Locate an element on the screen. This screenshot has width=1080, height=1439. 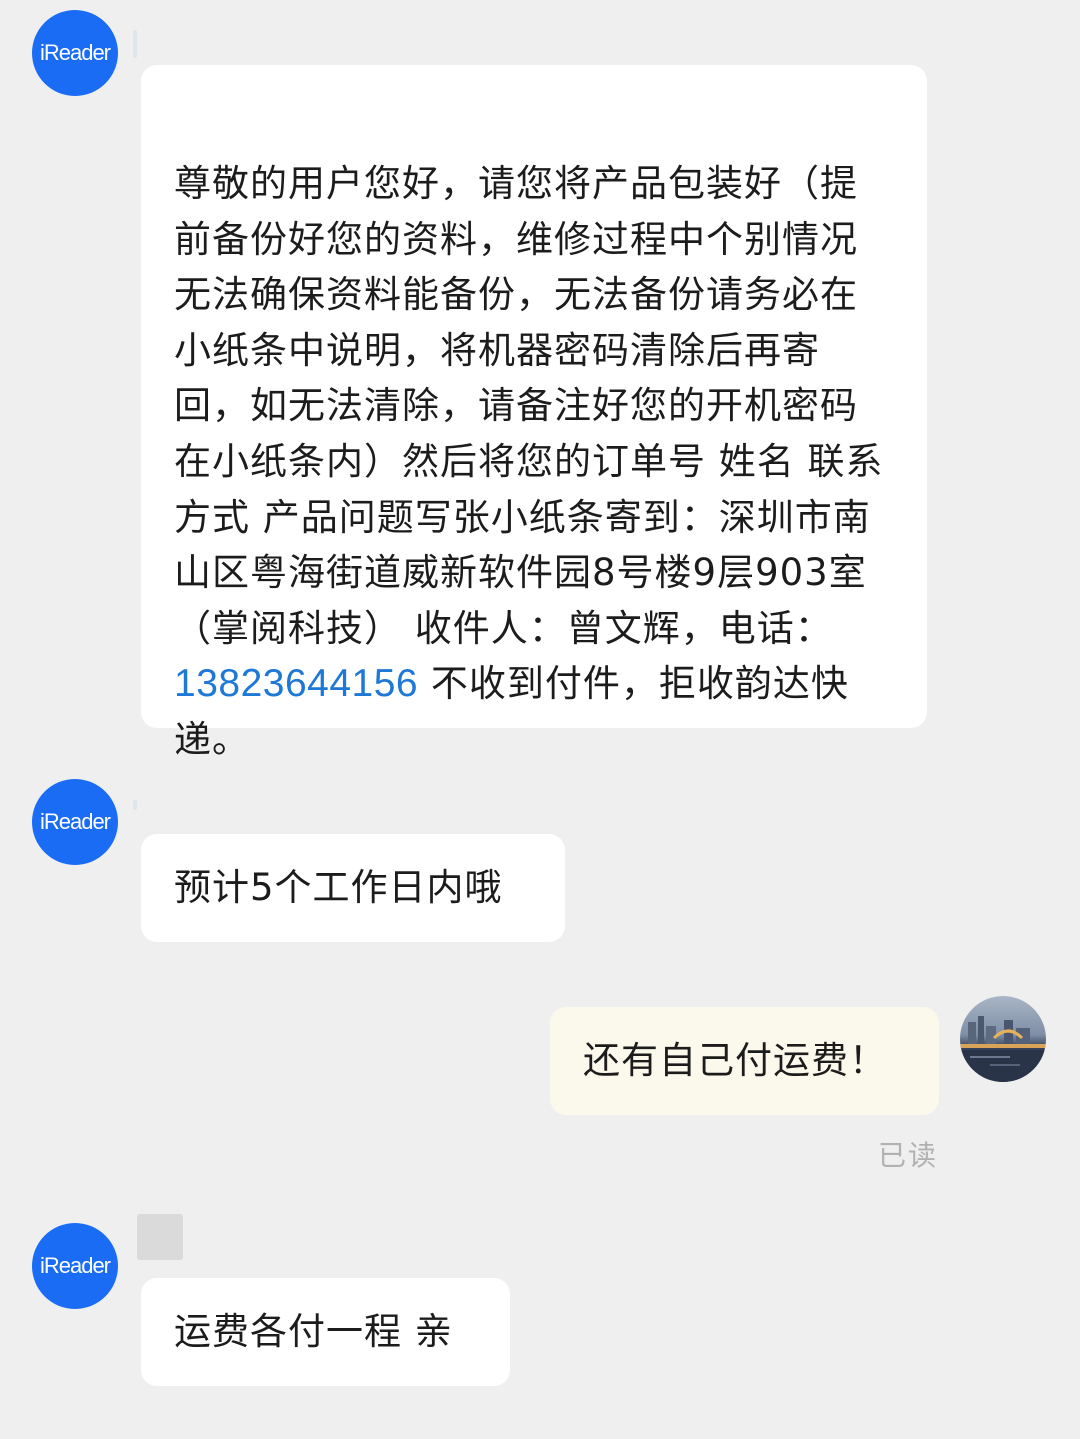
message-text: 还有自己付运费！ is located at coordinates (735, 1060).